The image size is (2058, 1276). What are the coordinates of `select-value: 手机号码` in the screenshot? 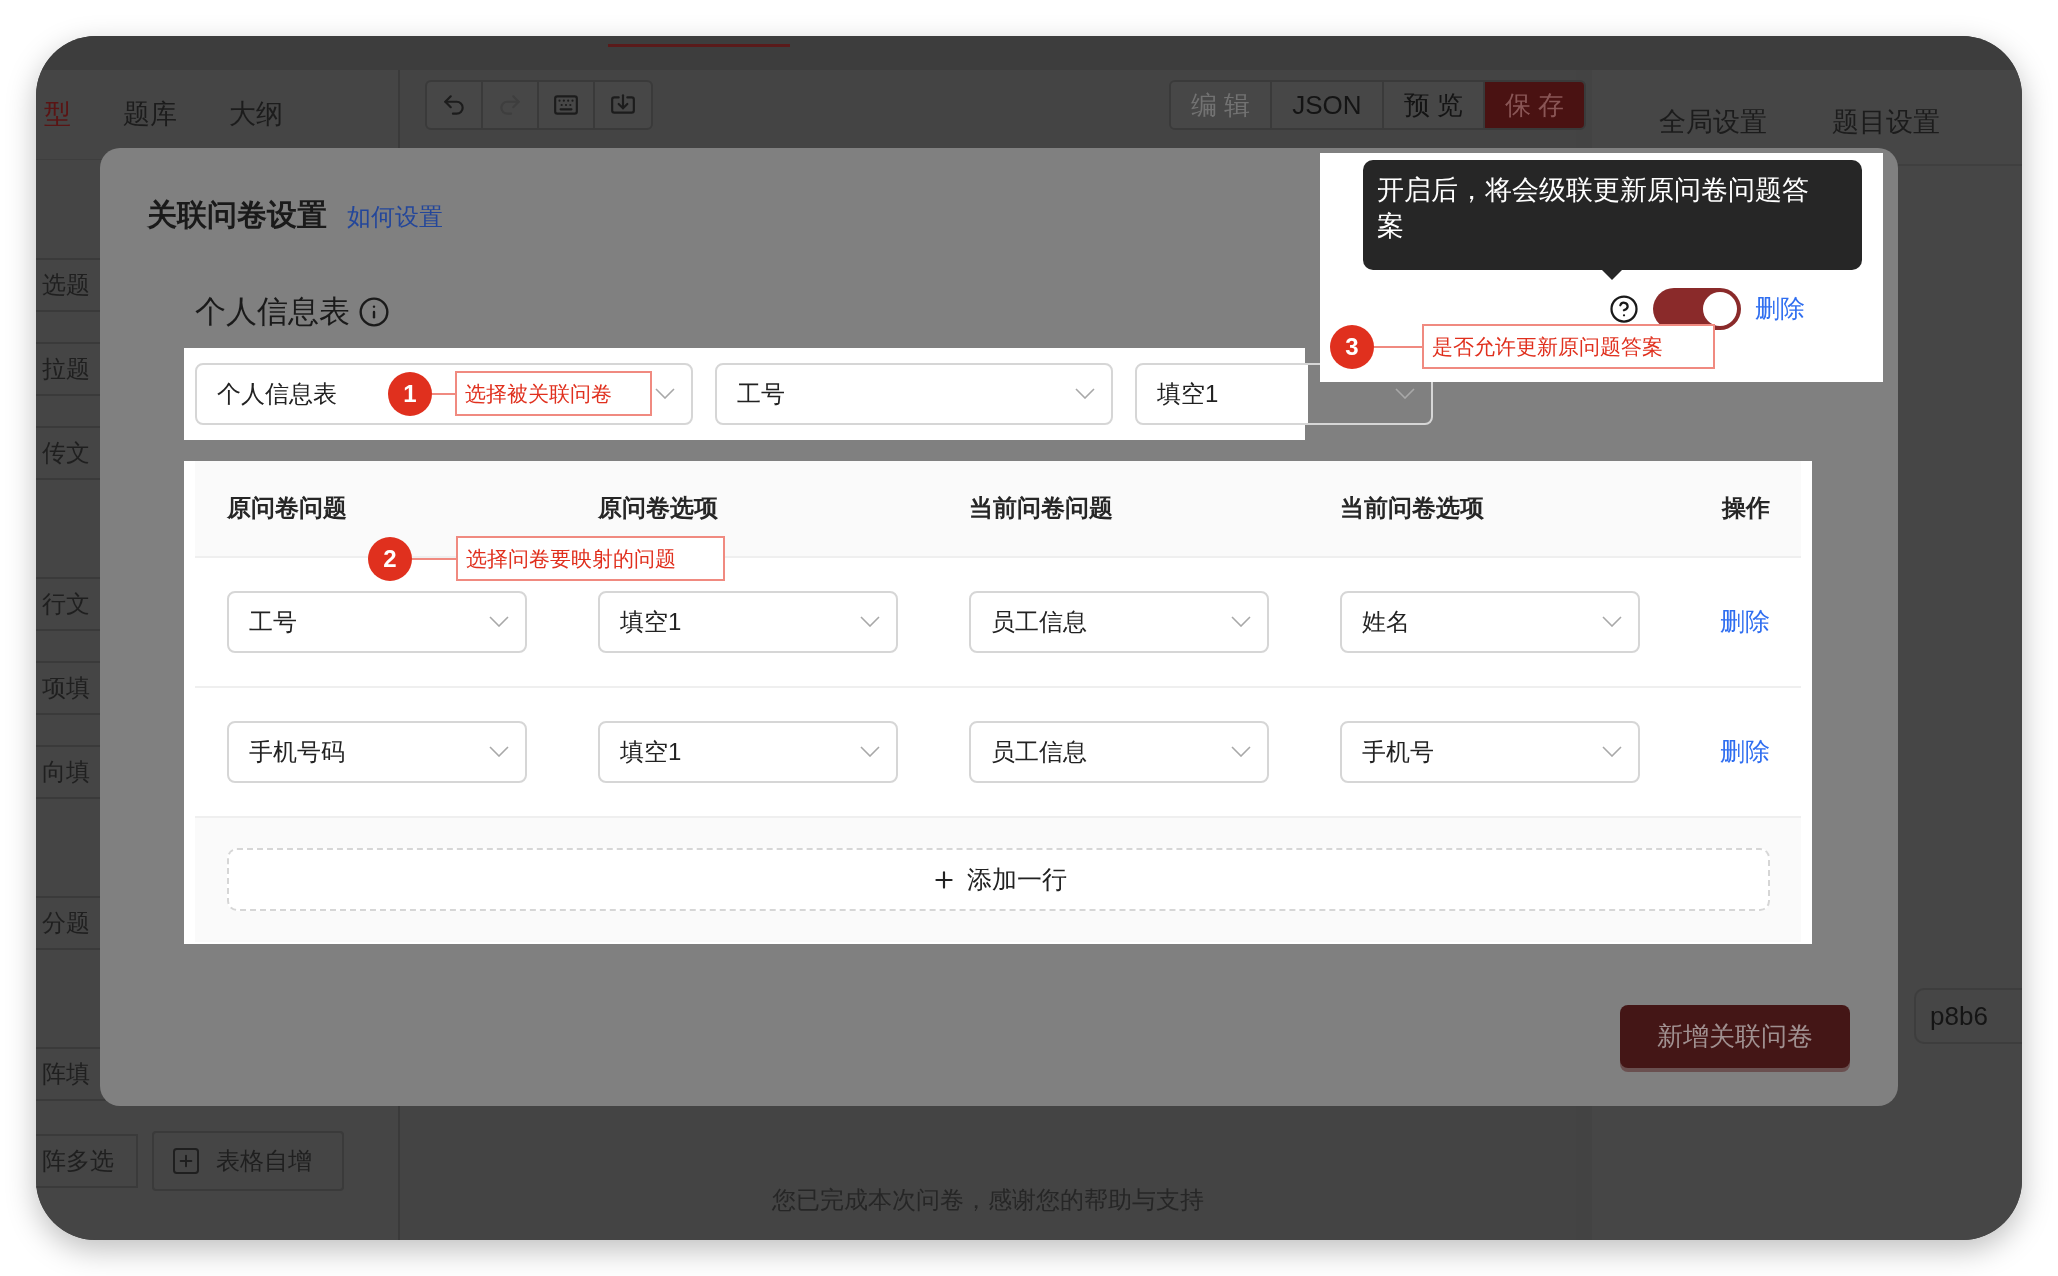 It's located at (297, 751).